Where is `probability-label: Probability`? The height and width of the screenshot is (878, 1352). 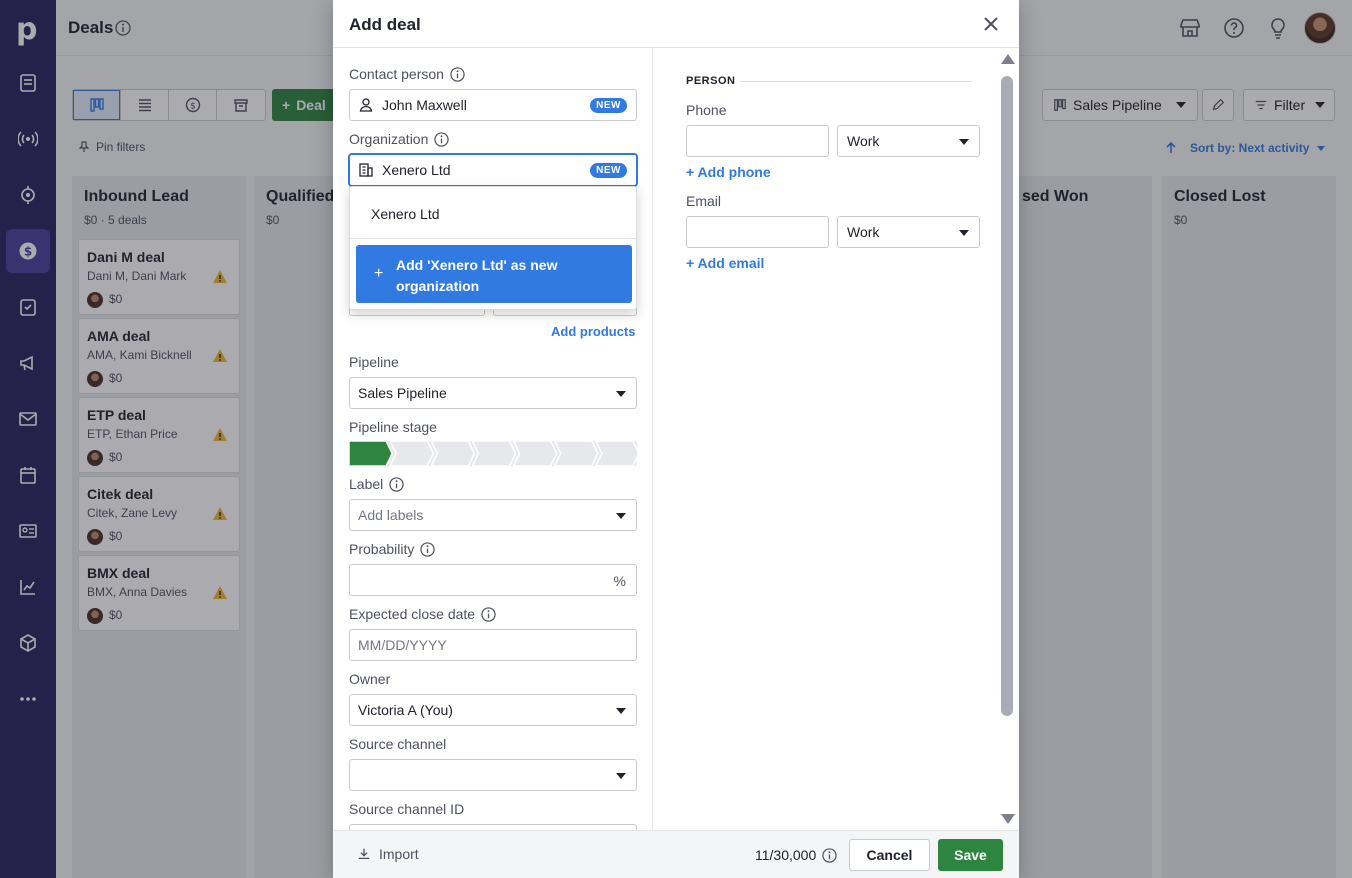 probability-label: Probability is located at coordinates (392, 549).